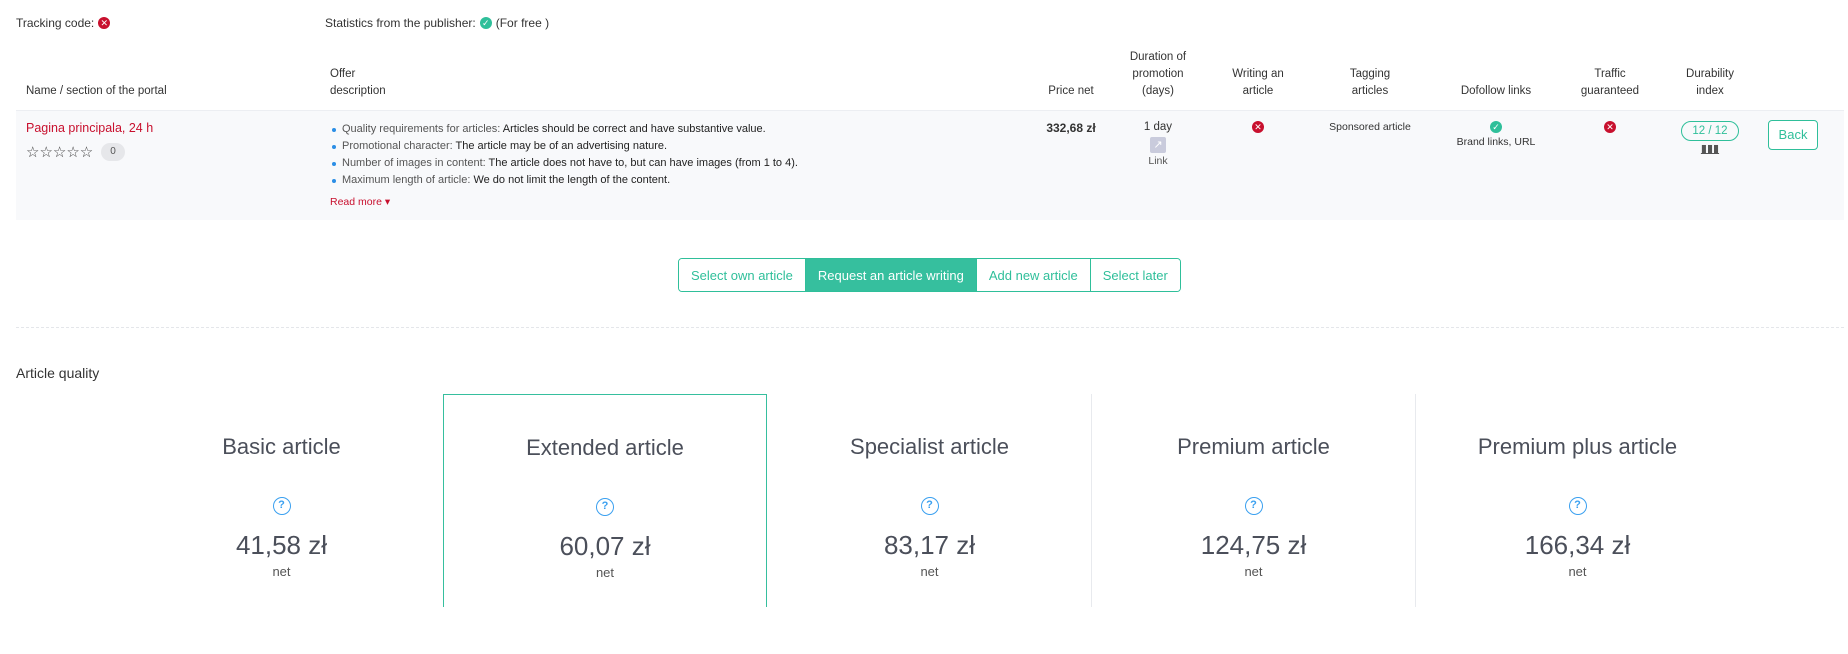  What do you see at coordinates (1710, 91) in the screenshot?
I see `header-durability-line: index` at bounding box center [1710, 91].